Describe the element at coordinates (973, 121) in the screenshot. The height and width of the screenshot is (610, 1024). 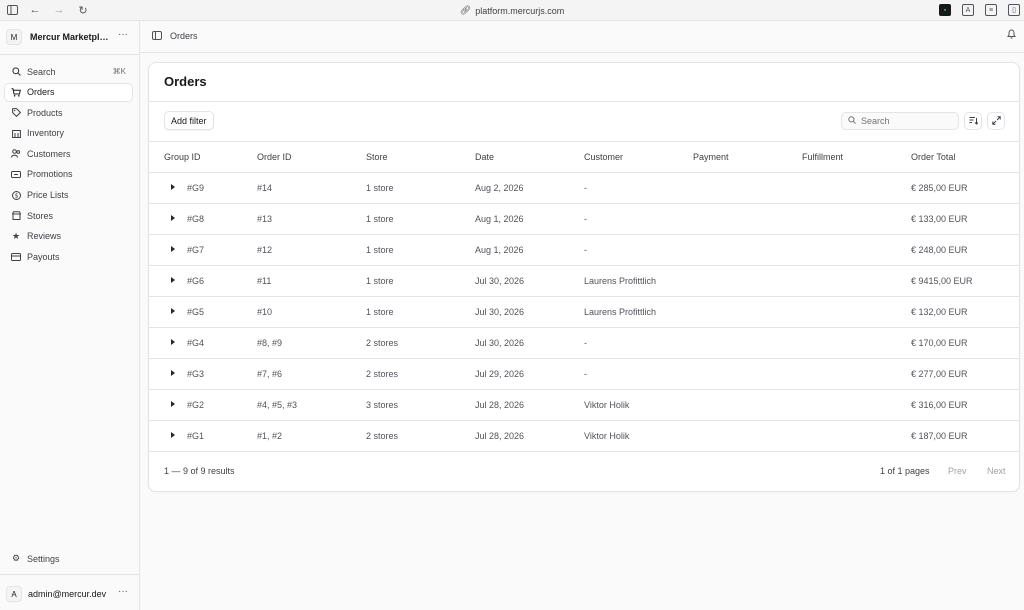
I see `sort-button` at that location.